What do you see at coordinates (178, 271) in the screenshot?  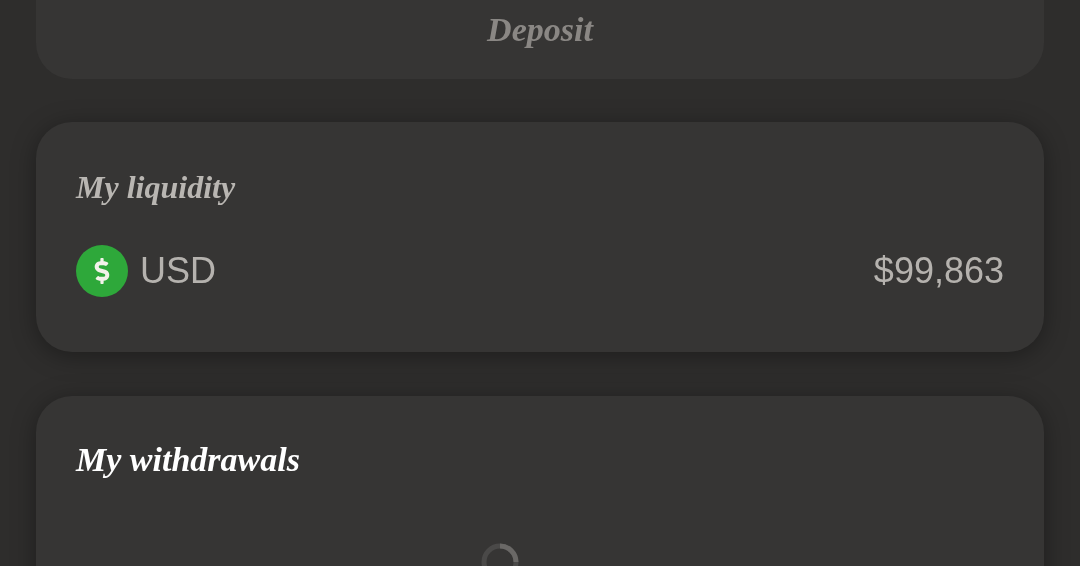 I see `currency-label: USD` at bounding box center [178, 271].